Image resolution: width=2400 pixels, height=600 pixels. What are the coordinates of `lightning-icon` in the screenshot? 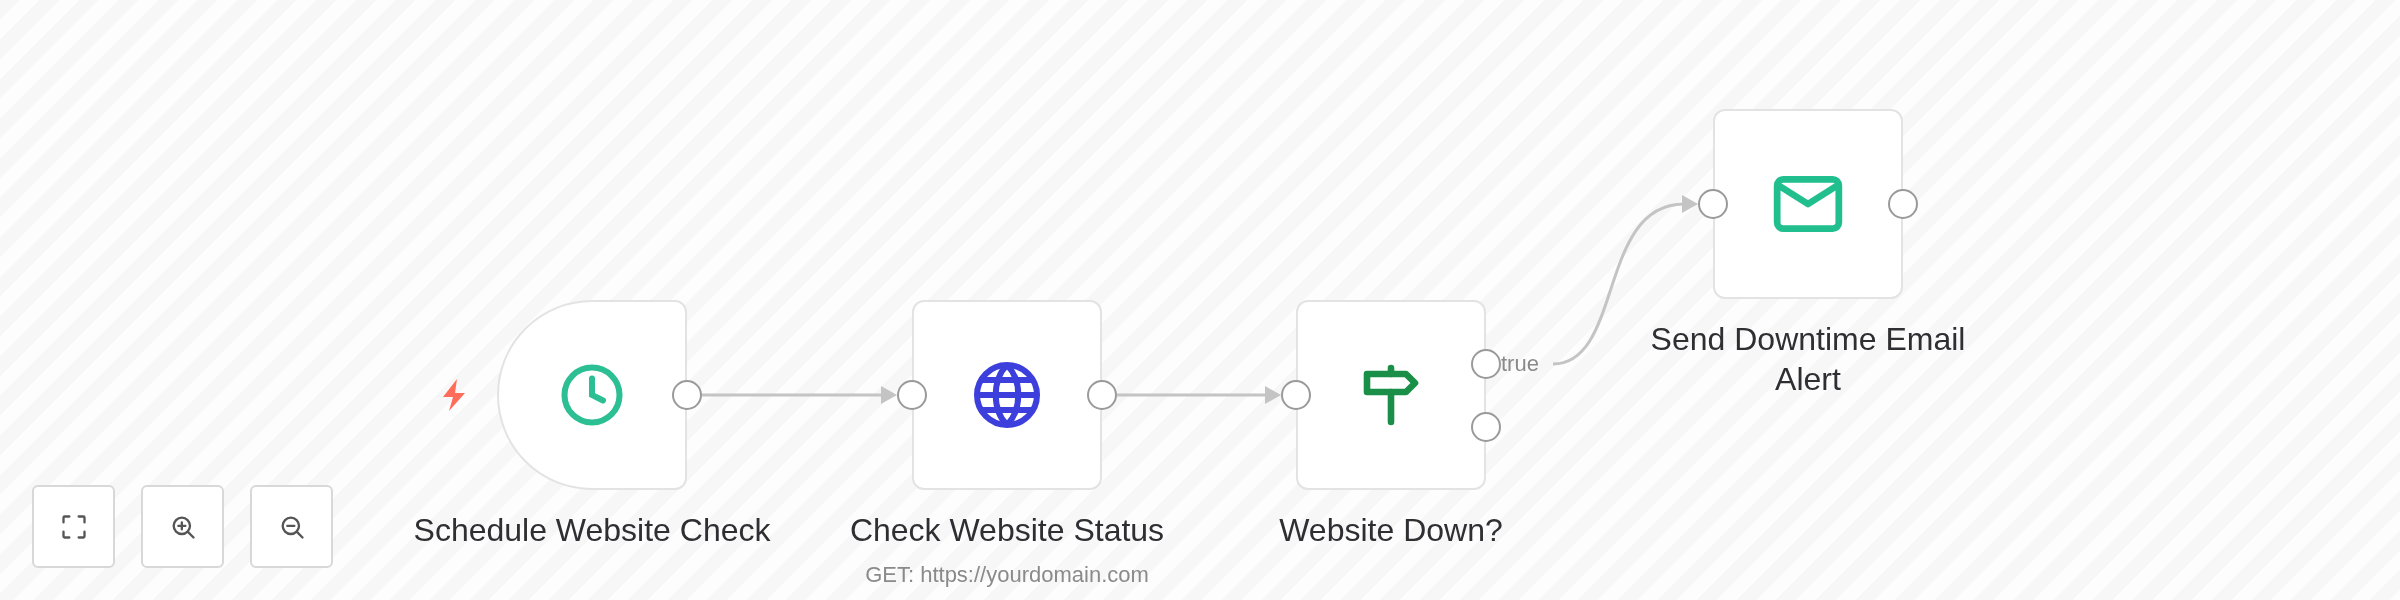 It's located at (454, 395).